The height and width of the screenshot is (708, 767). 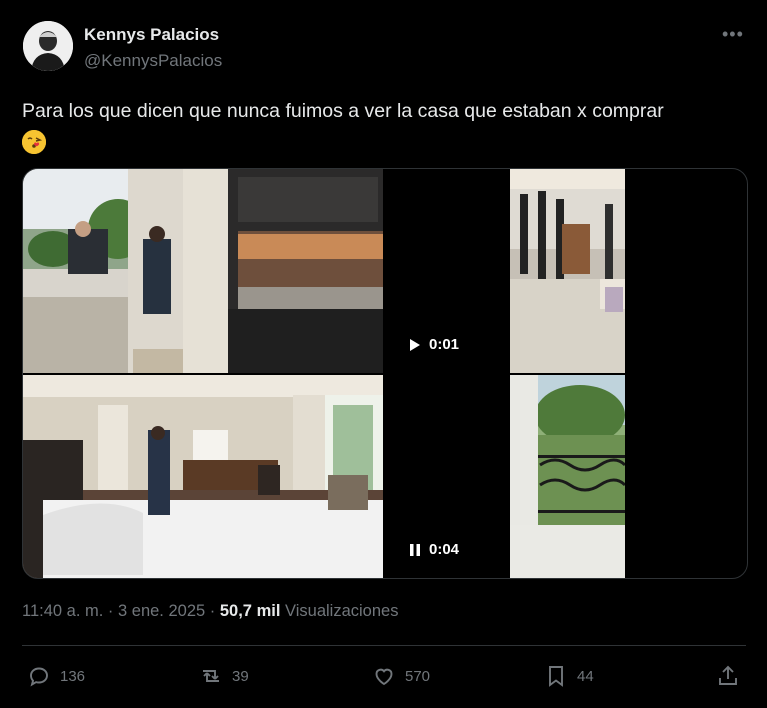 What do you see at coordinates (224, 676) in the screenshot?
I see `retweet-button: 39` at bounding box center [224, 676].